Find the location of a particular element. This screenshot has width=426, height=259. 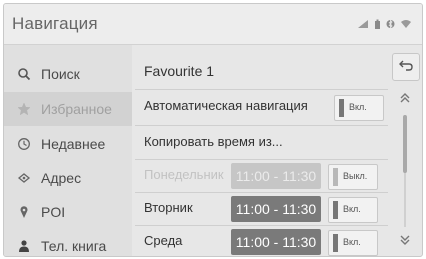

day-row-tuesday: Вторник 11:00 - 11:30 Вкл. is located at coordinates (261, 209).